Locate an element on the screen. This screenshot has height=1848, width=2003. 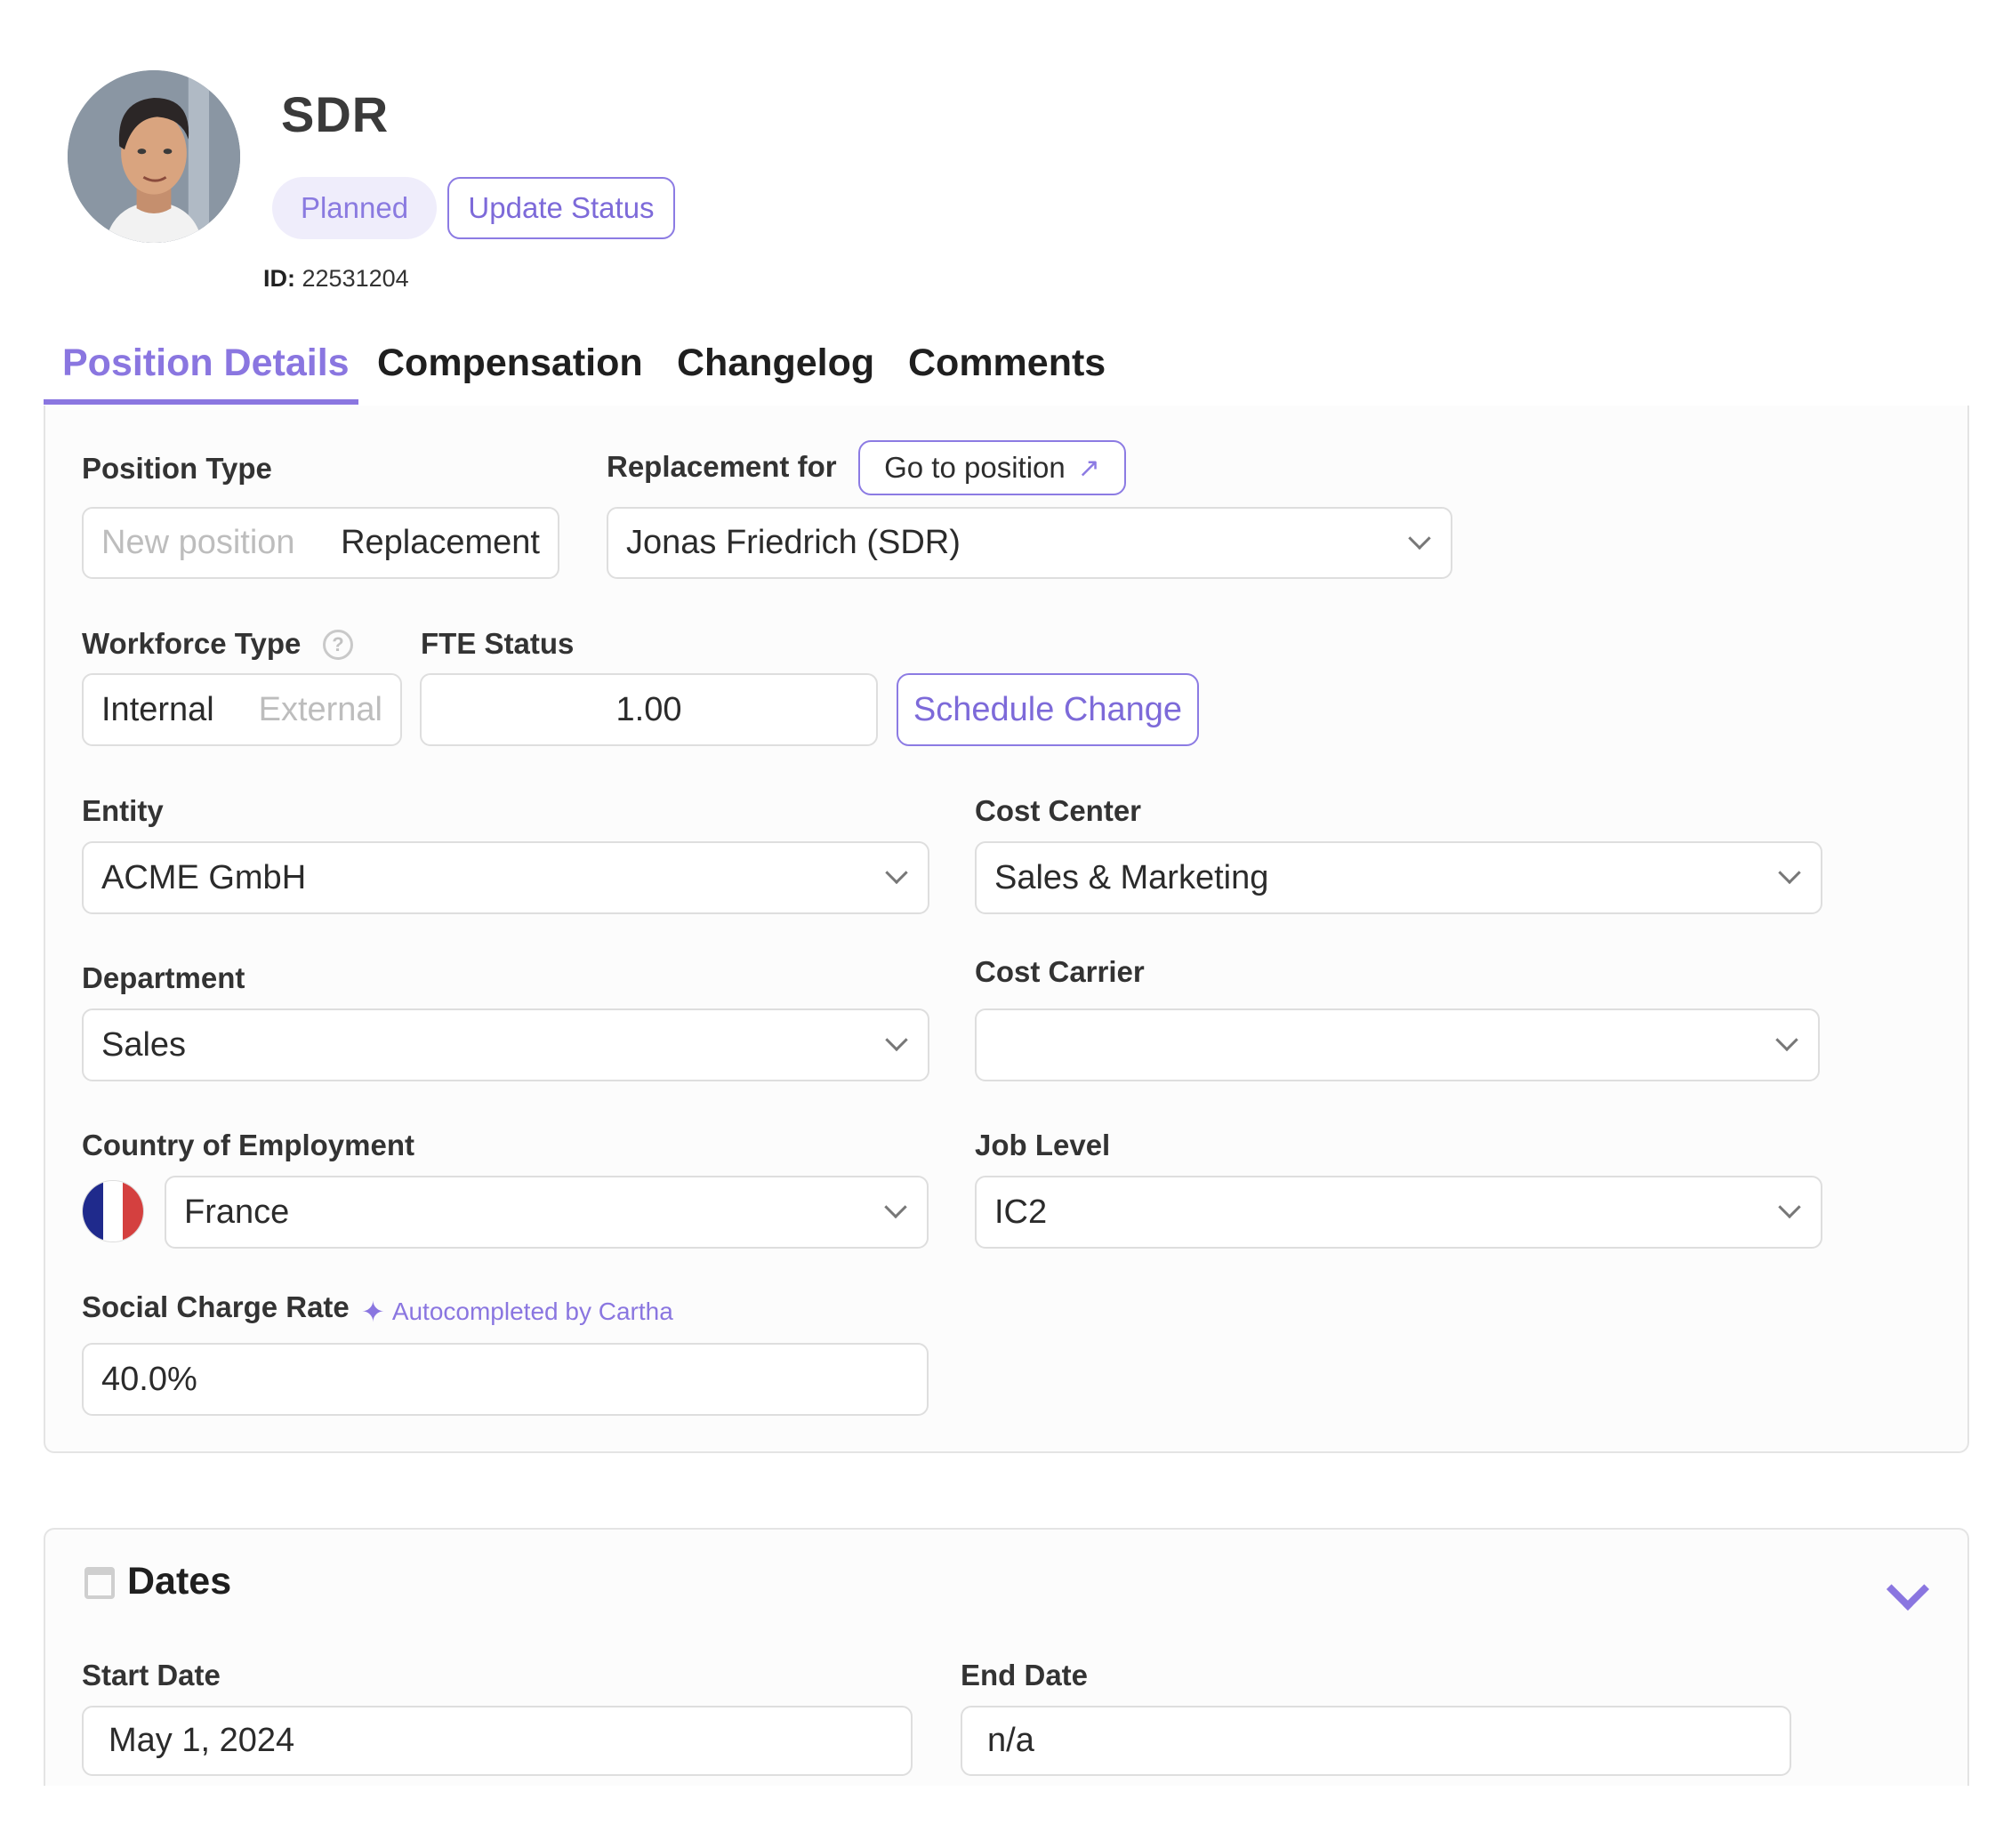
autocomplete-note: ✦ Autocompleted by Cartha is located at coordinates (517, 1312).